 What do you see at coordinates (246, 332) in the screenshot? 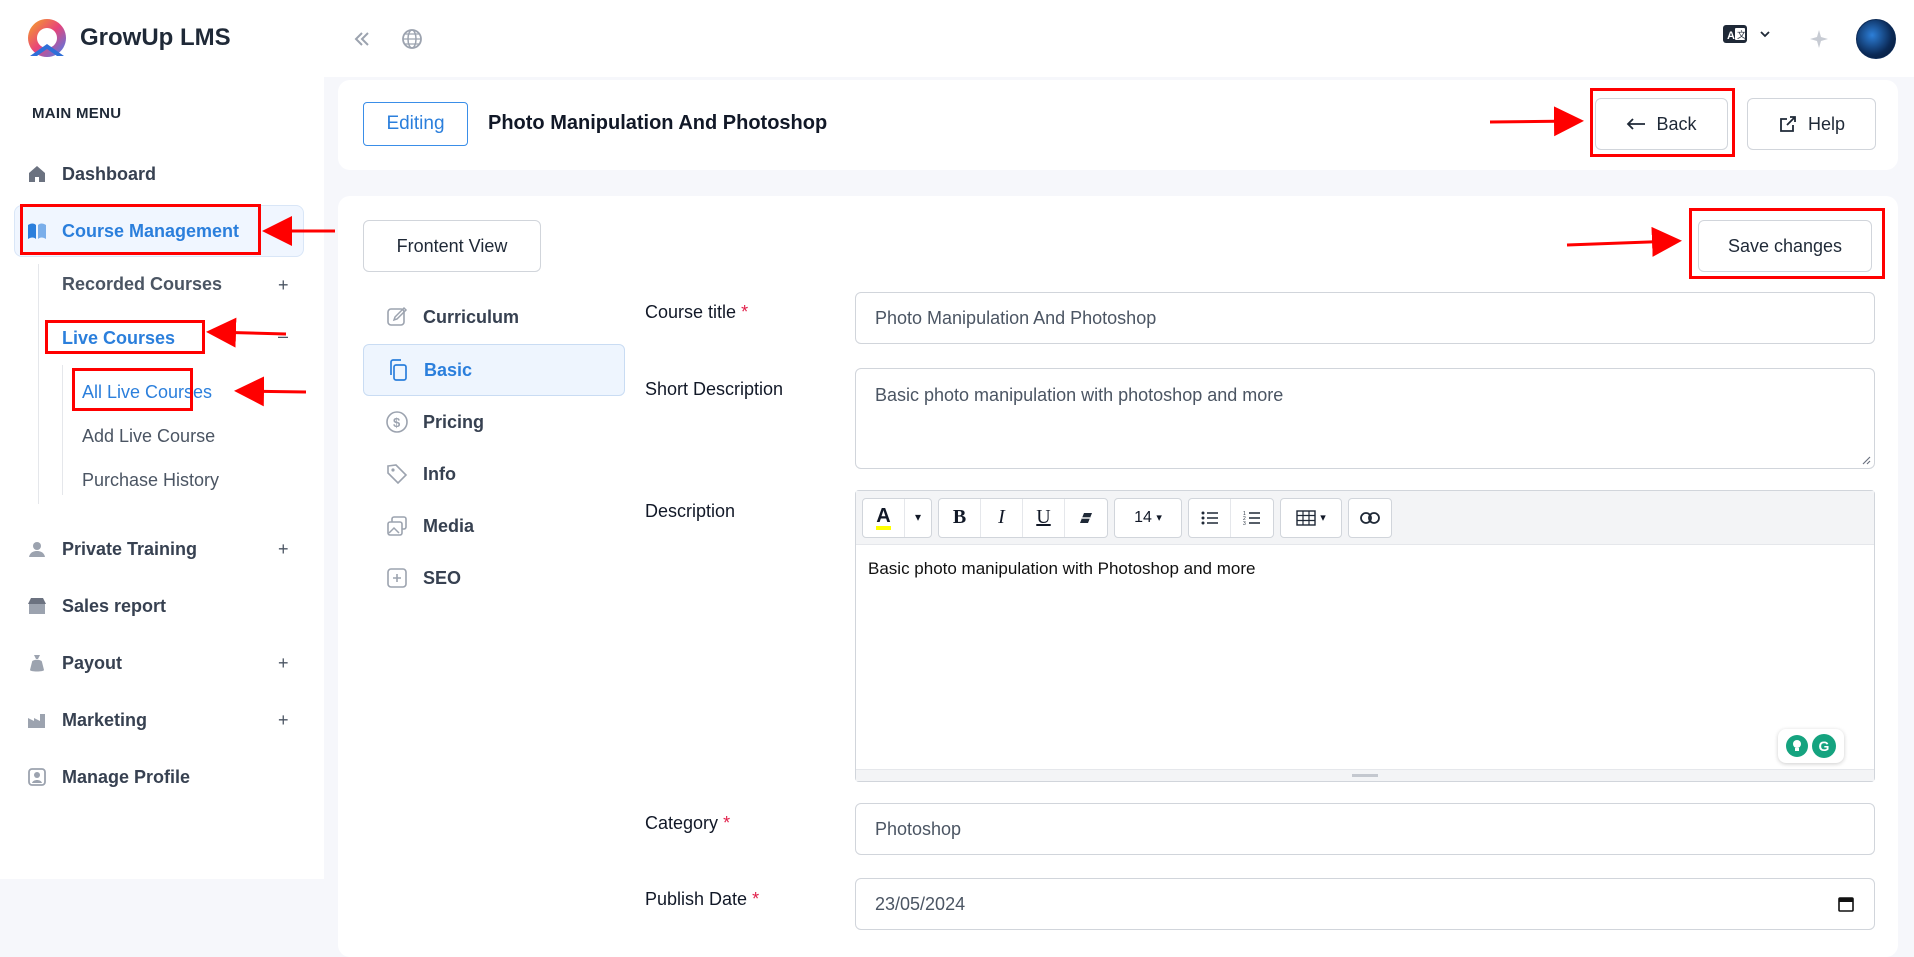
I see `arrow-to-live-courses` at bounding box center [246, 332].